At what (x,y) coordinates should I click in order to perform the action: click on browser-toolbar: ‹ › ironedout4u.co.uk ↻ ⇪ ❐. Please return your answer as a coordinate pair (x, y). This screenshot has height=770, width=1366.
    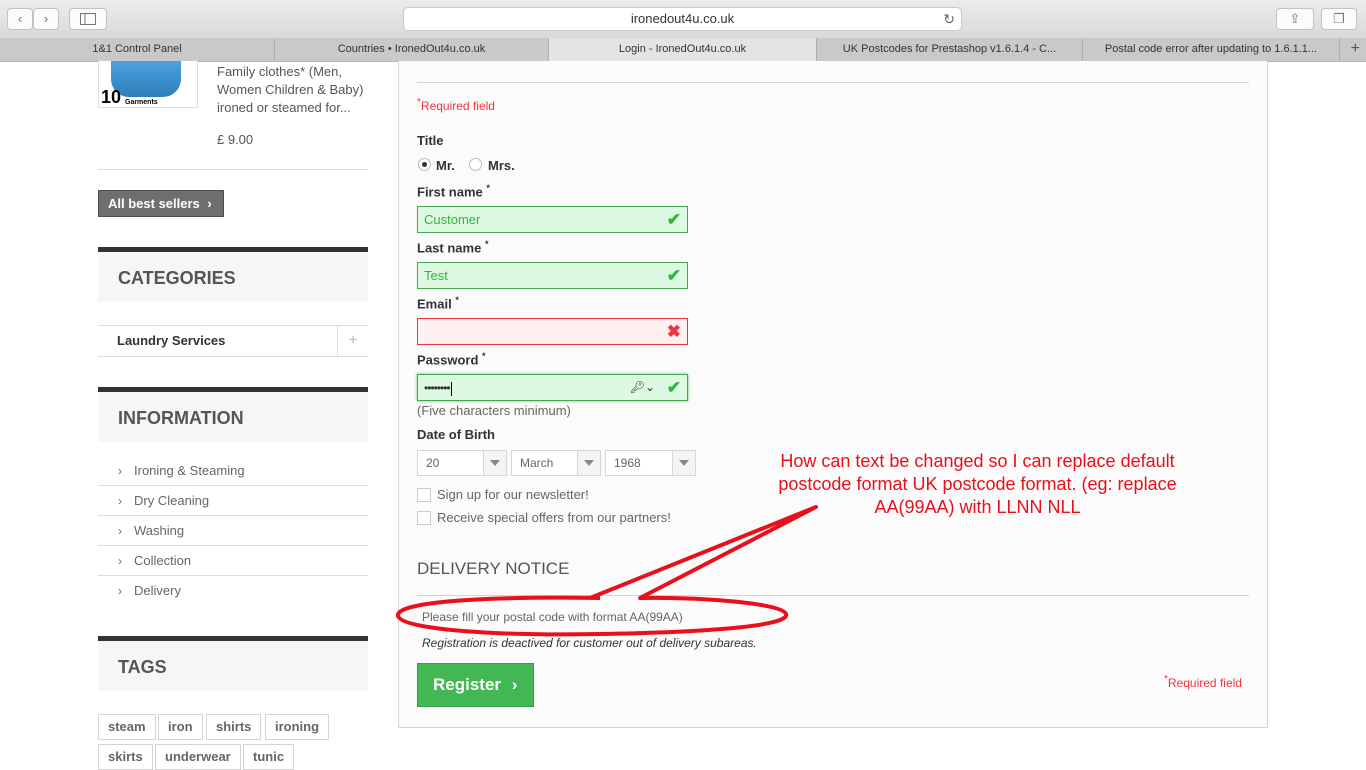
    Looking at the image, I should click on (683, 19).